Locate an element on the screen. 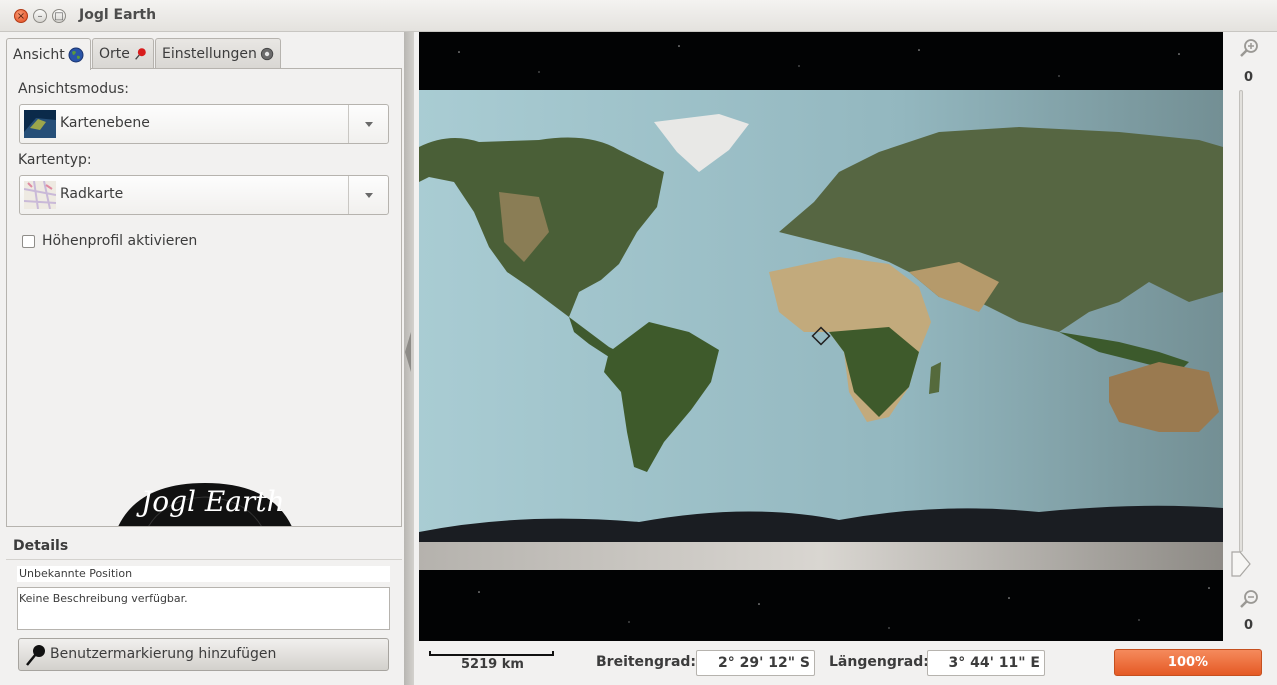  map-plane-icon is located at coordinates (40, 124).